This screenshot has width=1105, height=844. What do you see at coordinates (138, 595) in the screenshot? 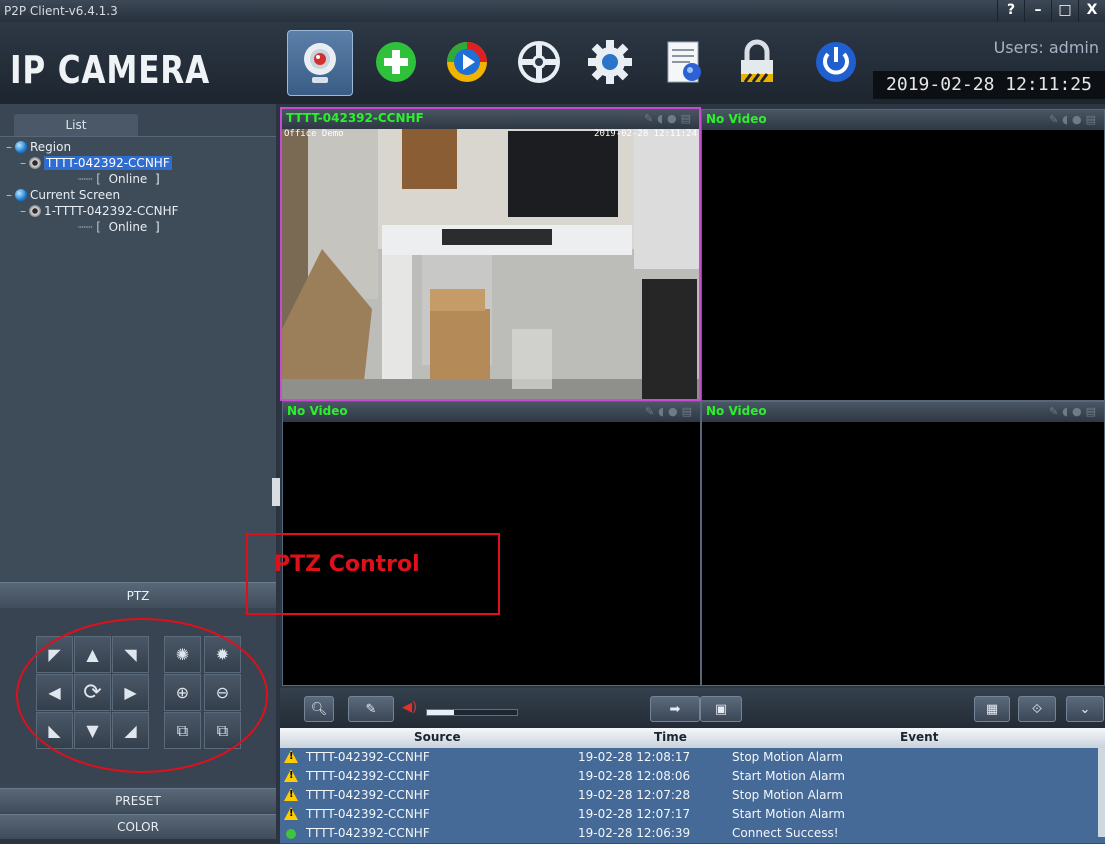
I see `ptz-section-header: PTZ` at bounding box center [138, 595].